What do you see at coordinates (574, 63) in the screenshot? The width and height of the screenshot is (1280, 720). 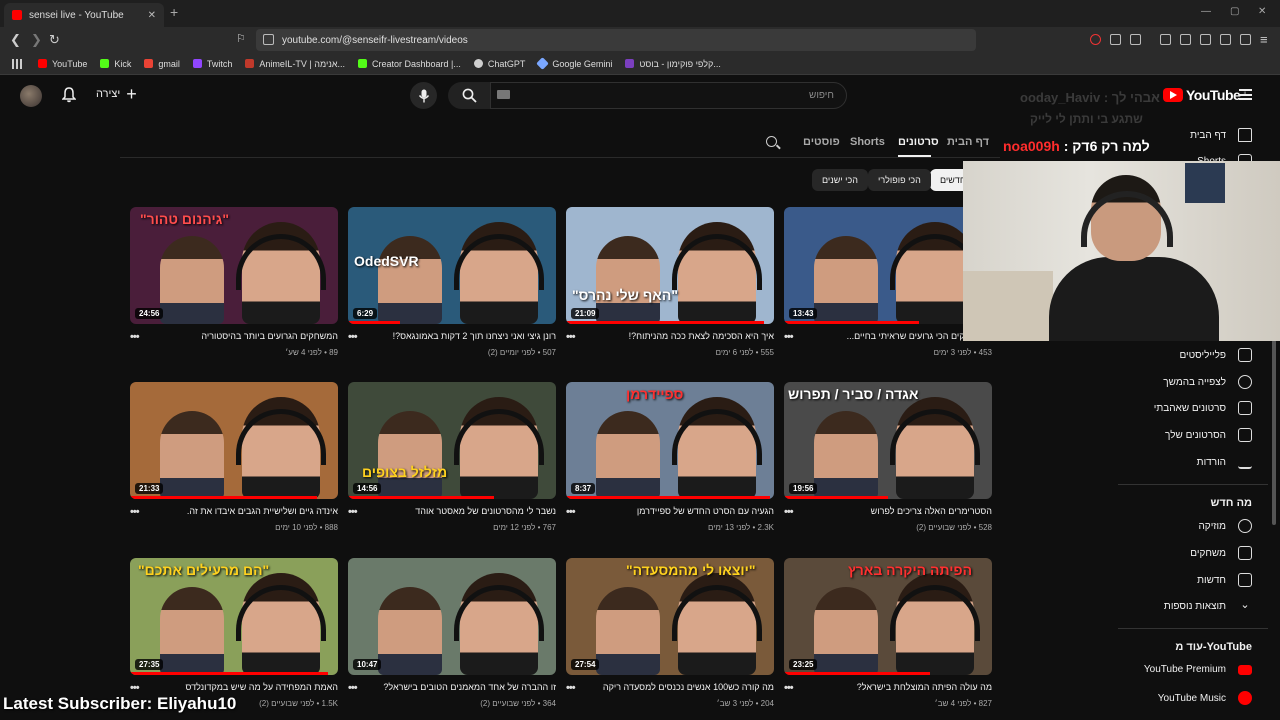 I see `bookmark-gemini: Google Gemini` at bounding box center [574, 63].